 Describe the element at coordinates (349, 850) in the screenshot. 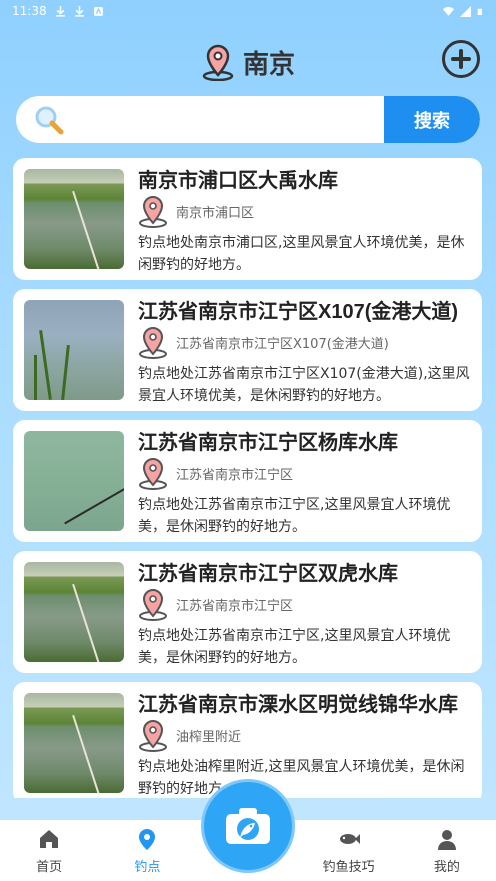

I see `nav-tips: 钓鱼技巧` at that location.